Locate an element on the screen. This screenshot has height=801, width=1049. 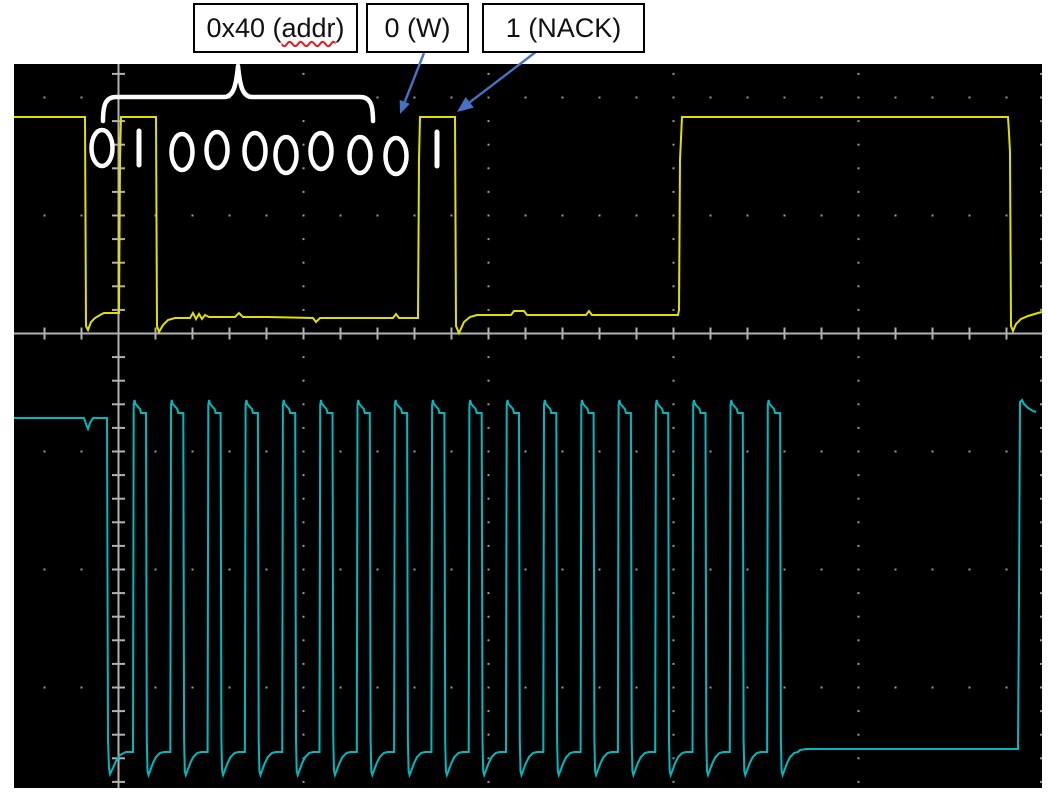
callout-write-bit: 0 (W) is located at coordinates (417, 28).